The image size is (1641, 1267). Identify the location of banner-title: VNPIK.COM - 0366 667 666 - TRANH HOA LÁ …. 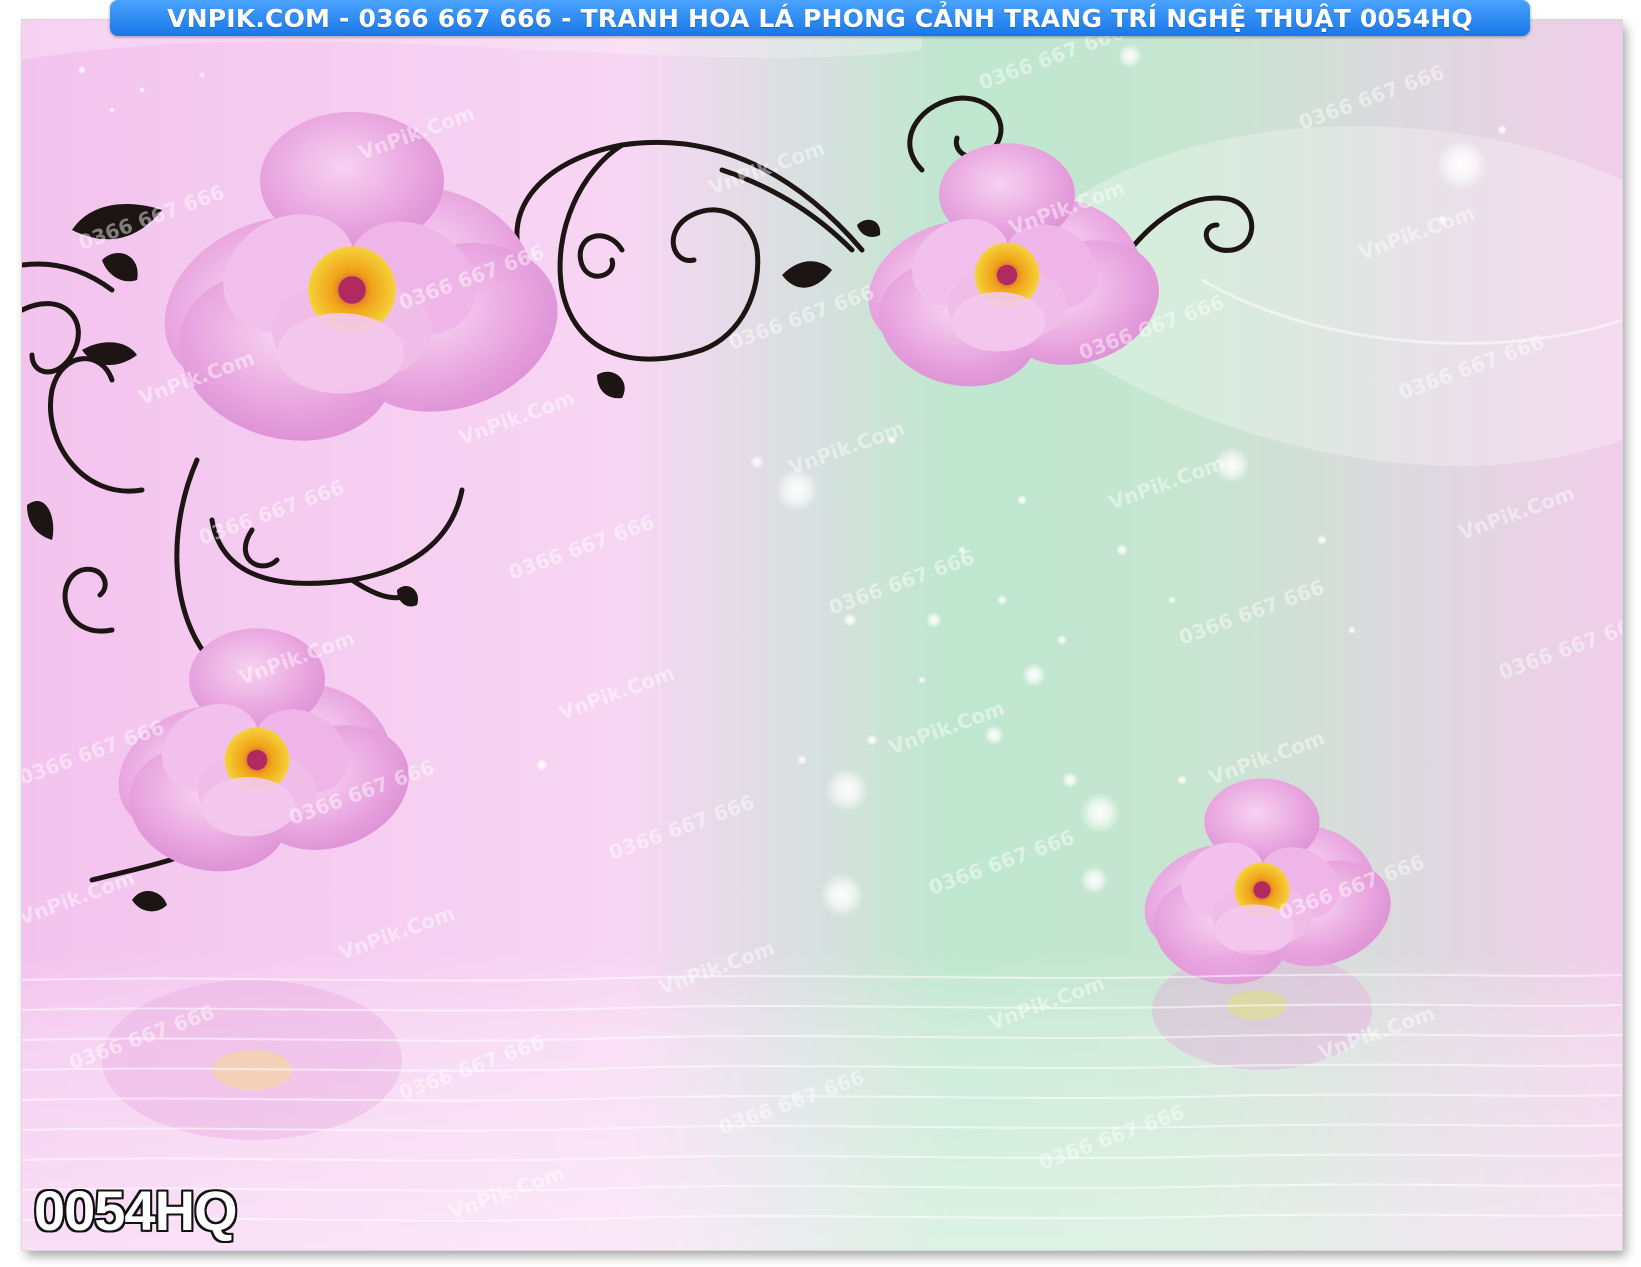
(820, 18).